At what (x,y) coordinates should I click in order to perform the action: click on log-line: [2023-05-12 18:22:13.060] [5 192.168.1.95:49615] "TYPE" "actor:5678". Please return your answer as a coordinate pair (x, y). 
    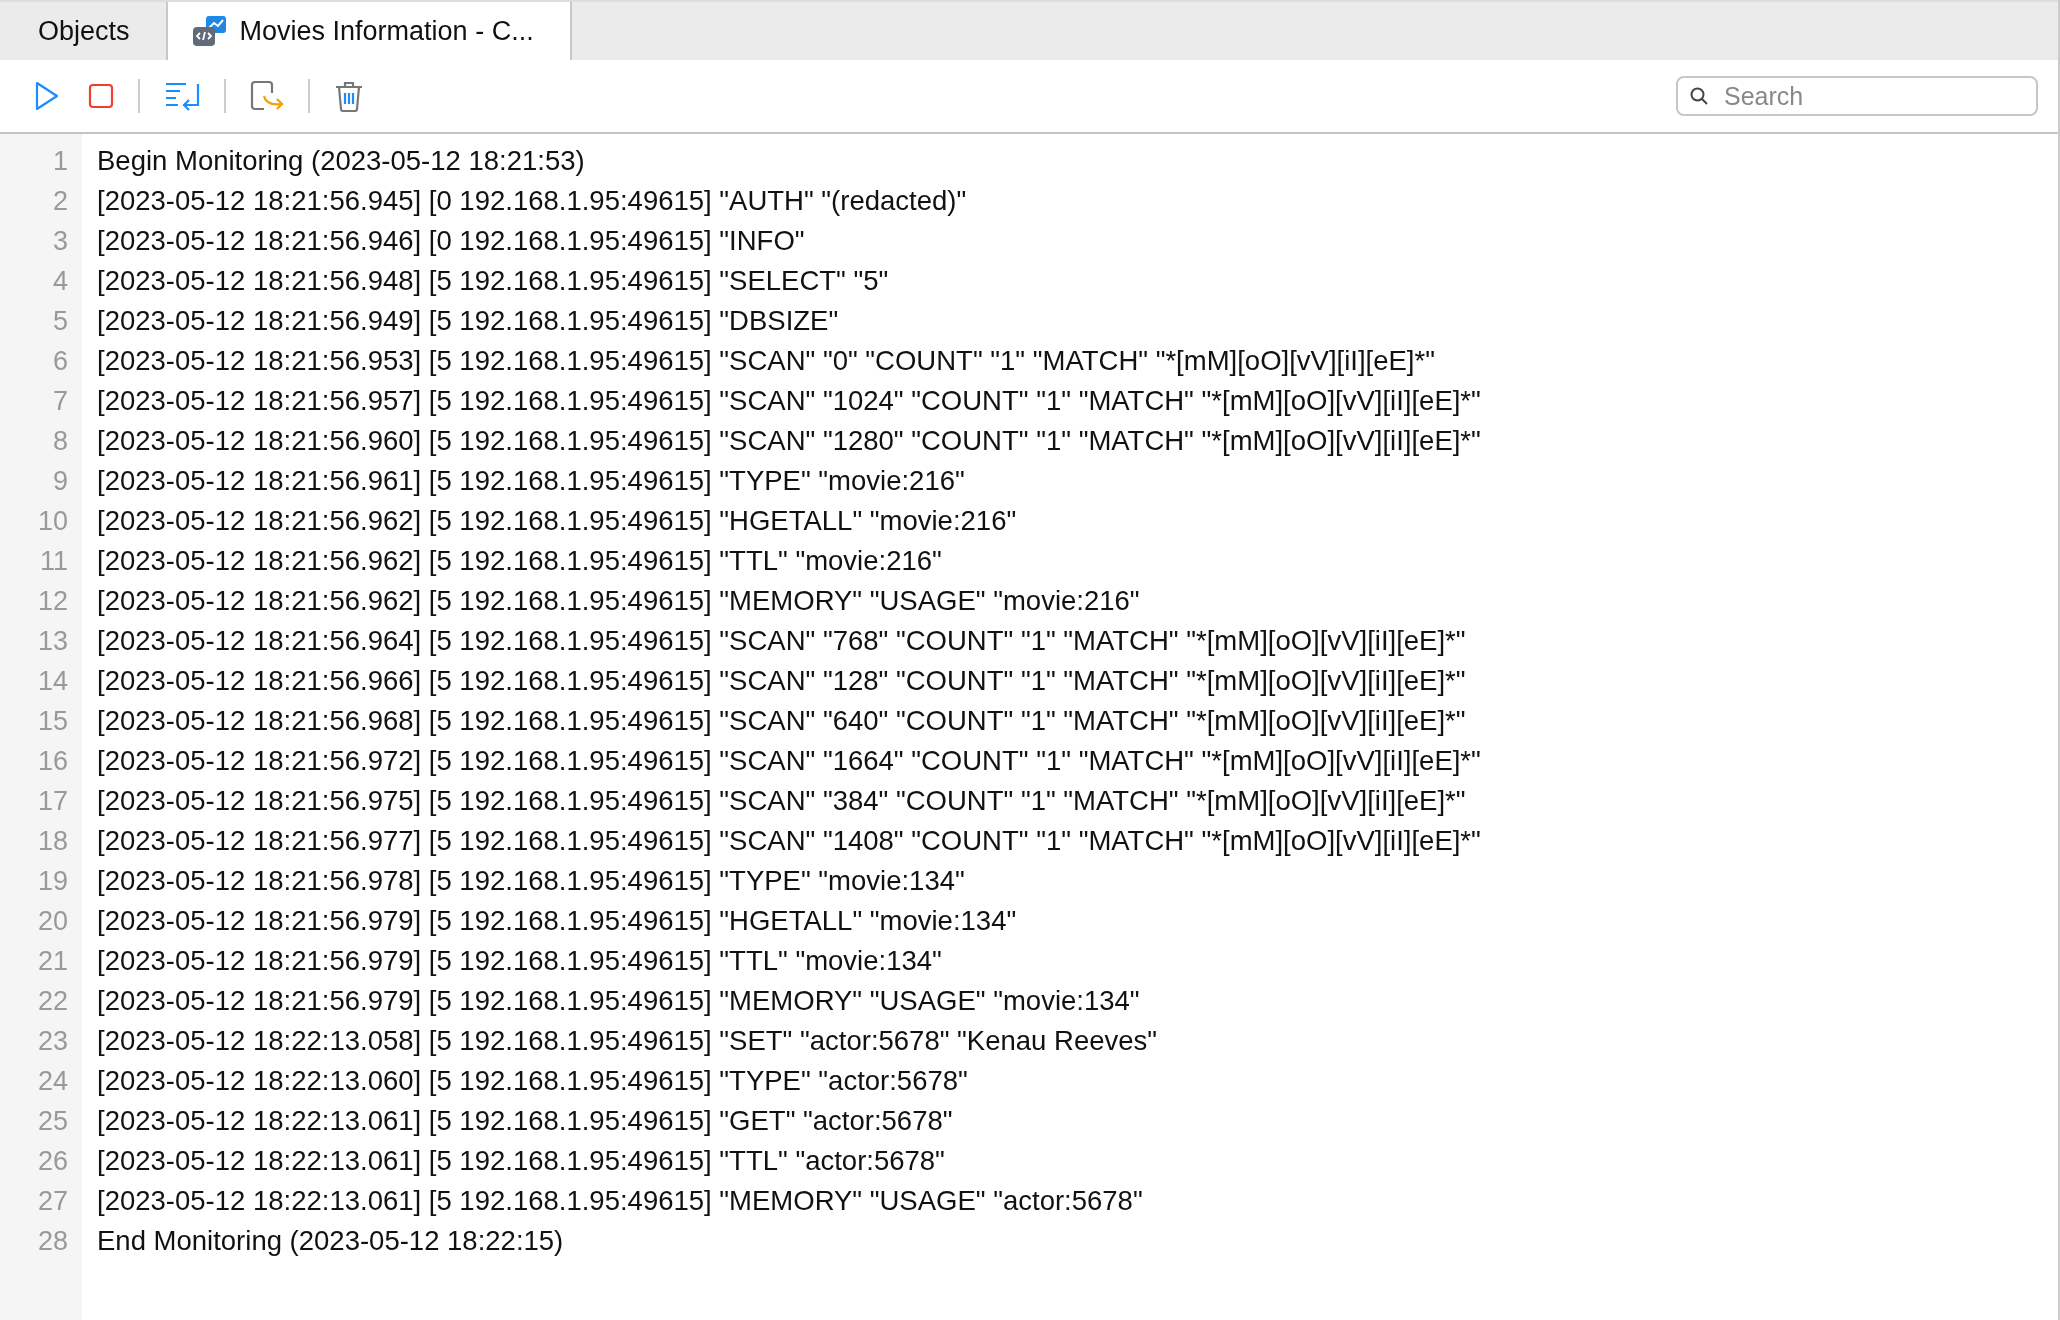
    Looking at the image, I should click on (533, 1081).